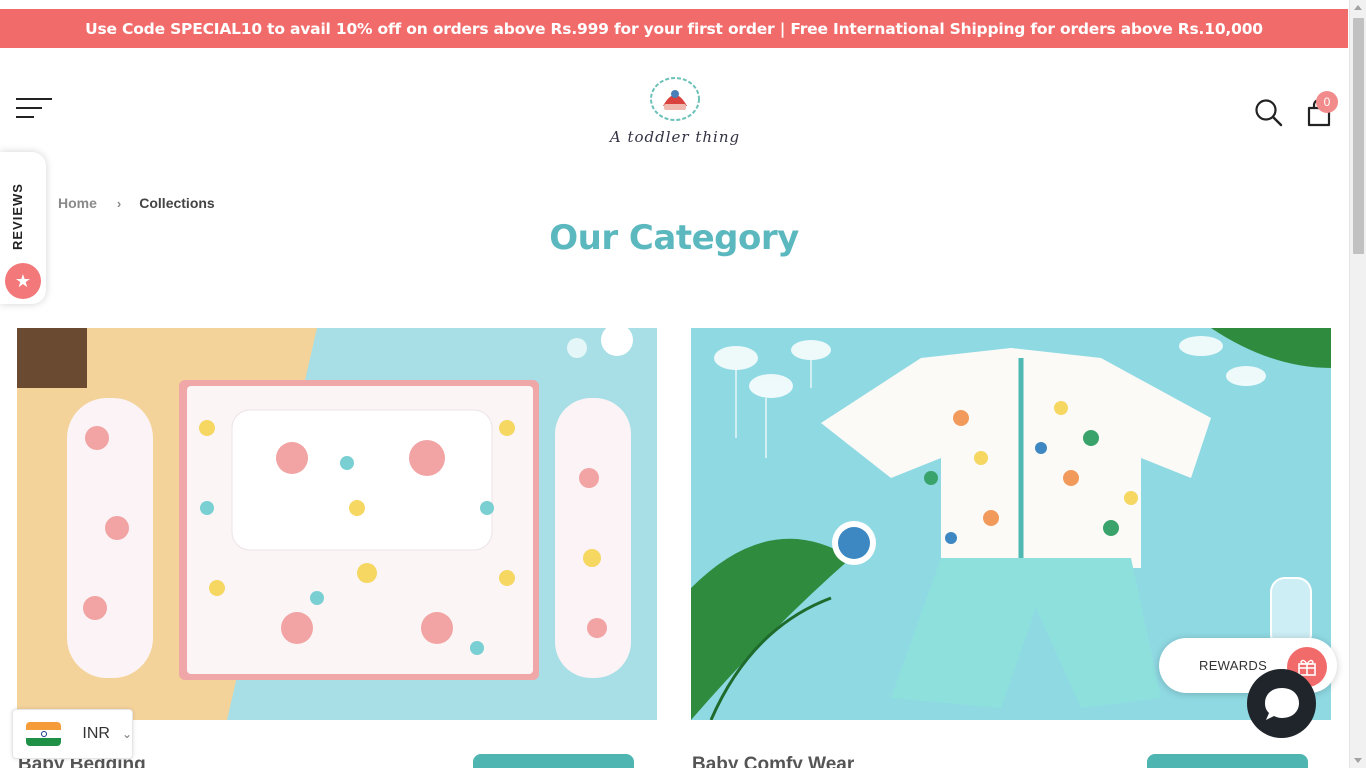 This screenshot has height=768, width=1366. I want to click on logo: A toddler thing, so click(675, 114).